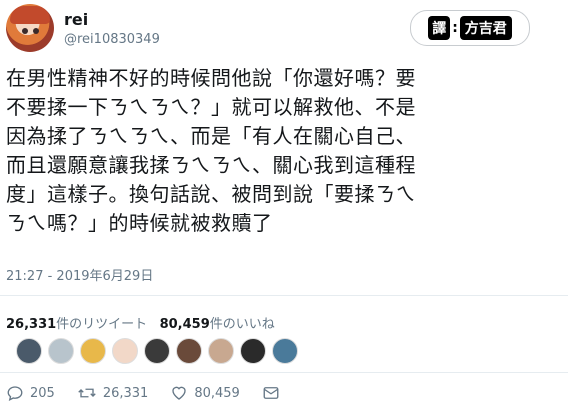  Describe the element at coordinates (211, 107) in the screenshot. I see `tweet-line: 不要揉一下ㄋㄟㄋㄟ？」就可以解救他、不是` at that location.